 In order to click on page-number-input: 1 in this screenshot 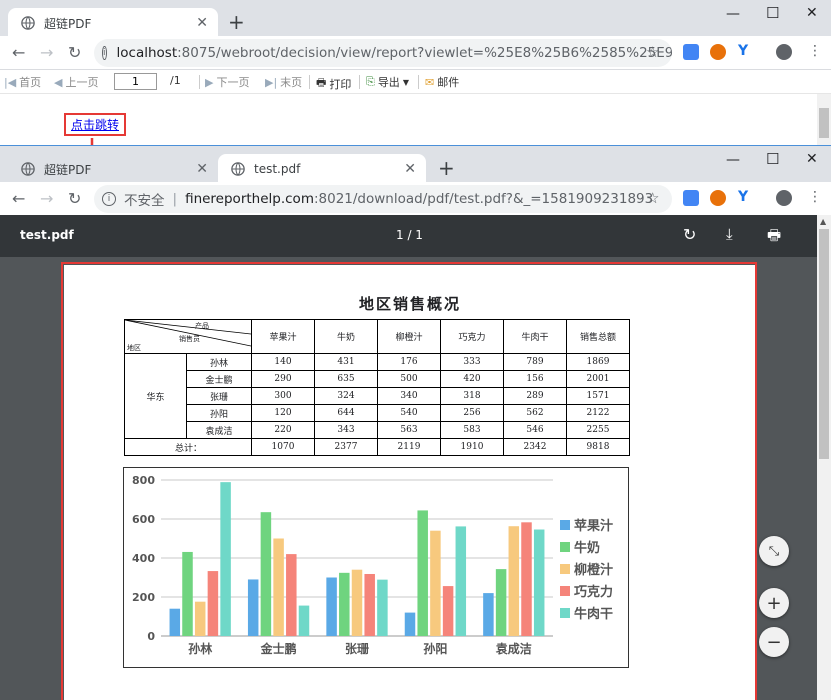, I will do `click(135, 81)`.